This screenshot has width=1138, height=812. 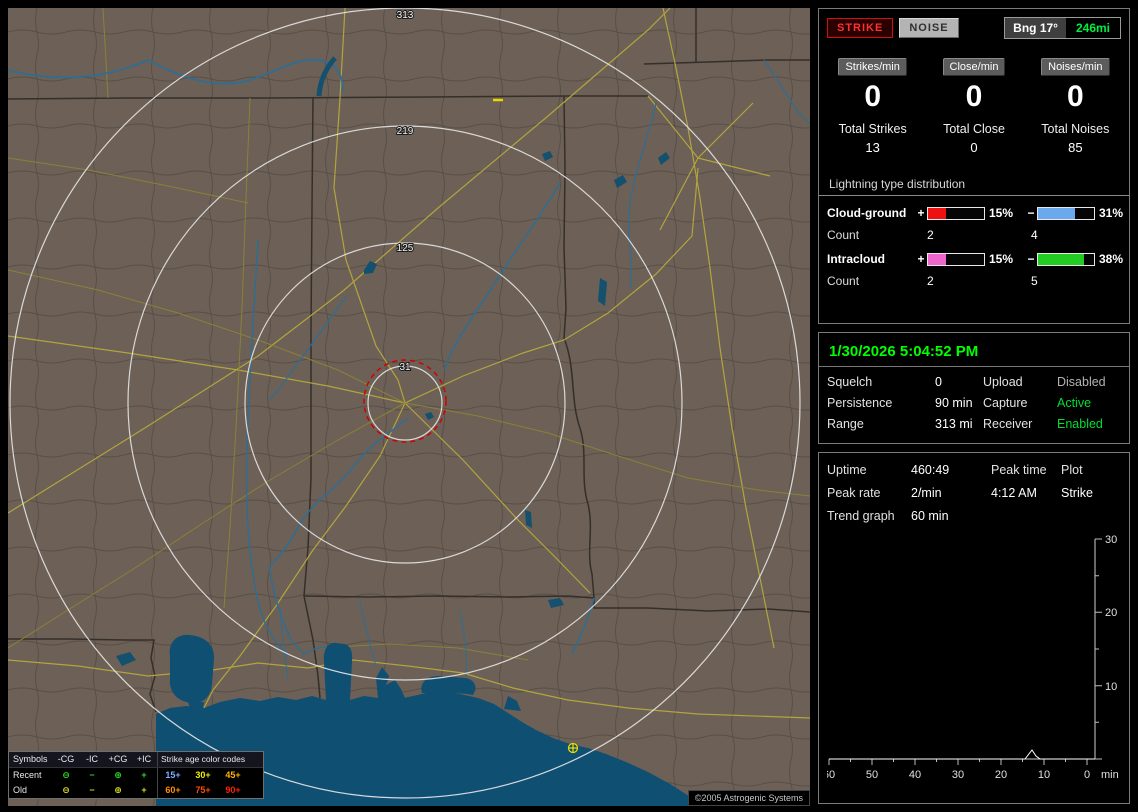 What do you see at coordinates (1087, 775) in the screenshot?
I see `x-label-0: 0` at bounding box center [1087, 775].